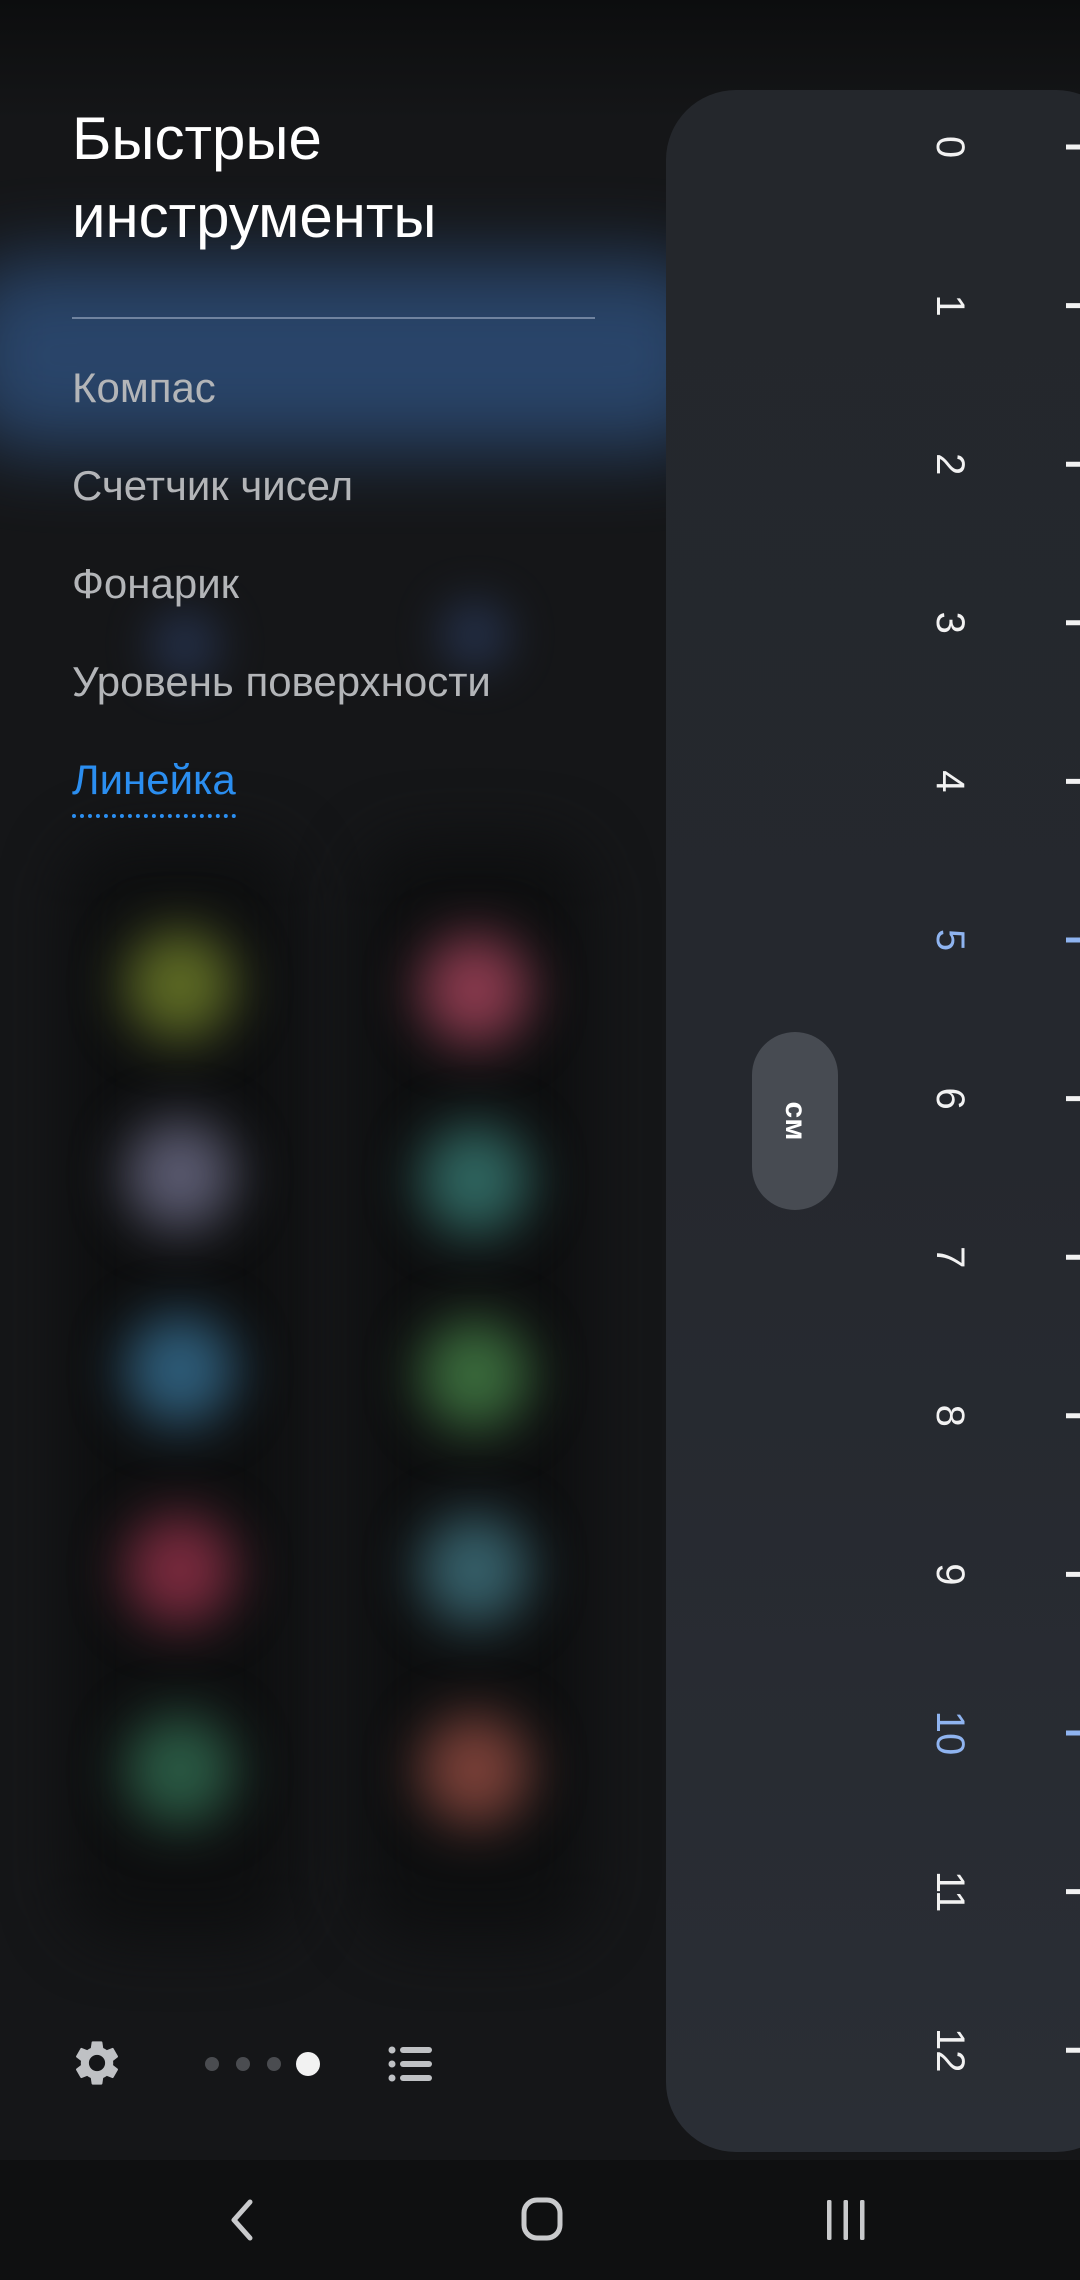  Describe the element at coordinates (950, 1574) in the screenshot. I see `ruler-label: 9` at that location.